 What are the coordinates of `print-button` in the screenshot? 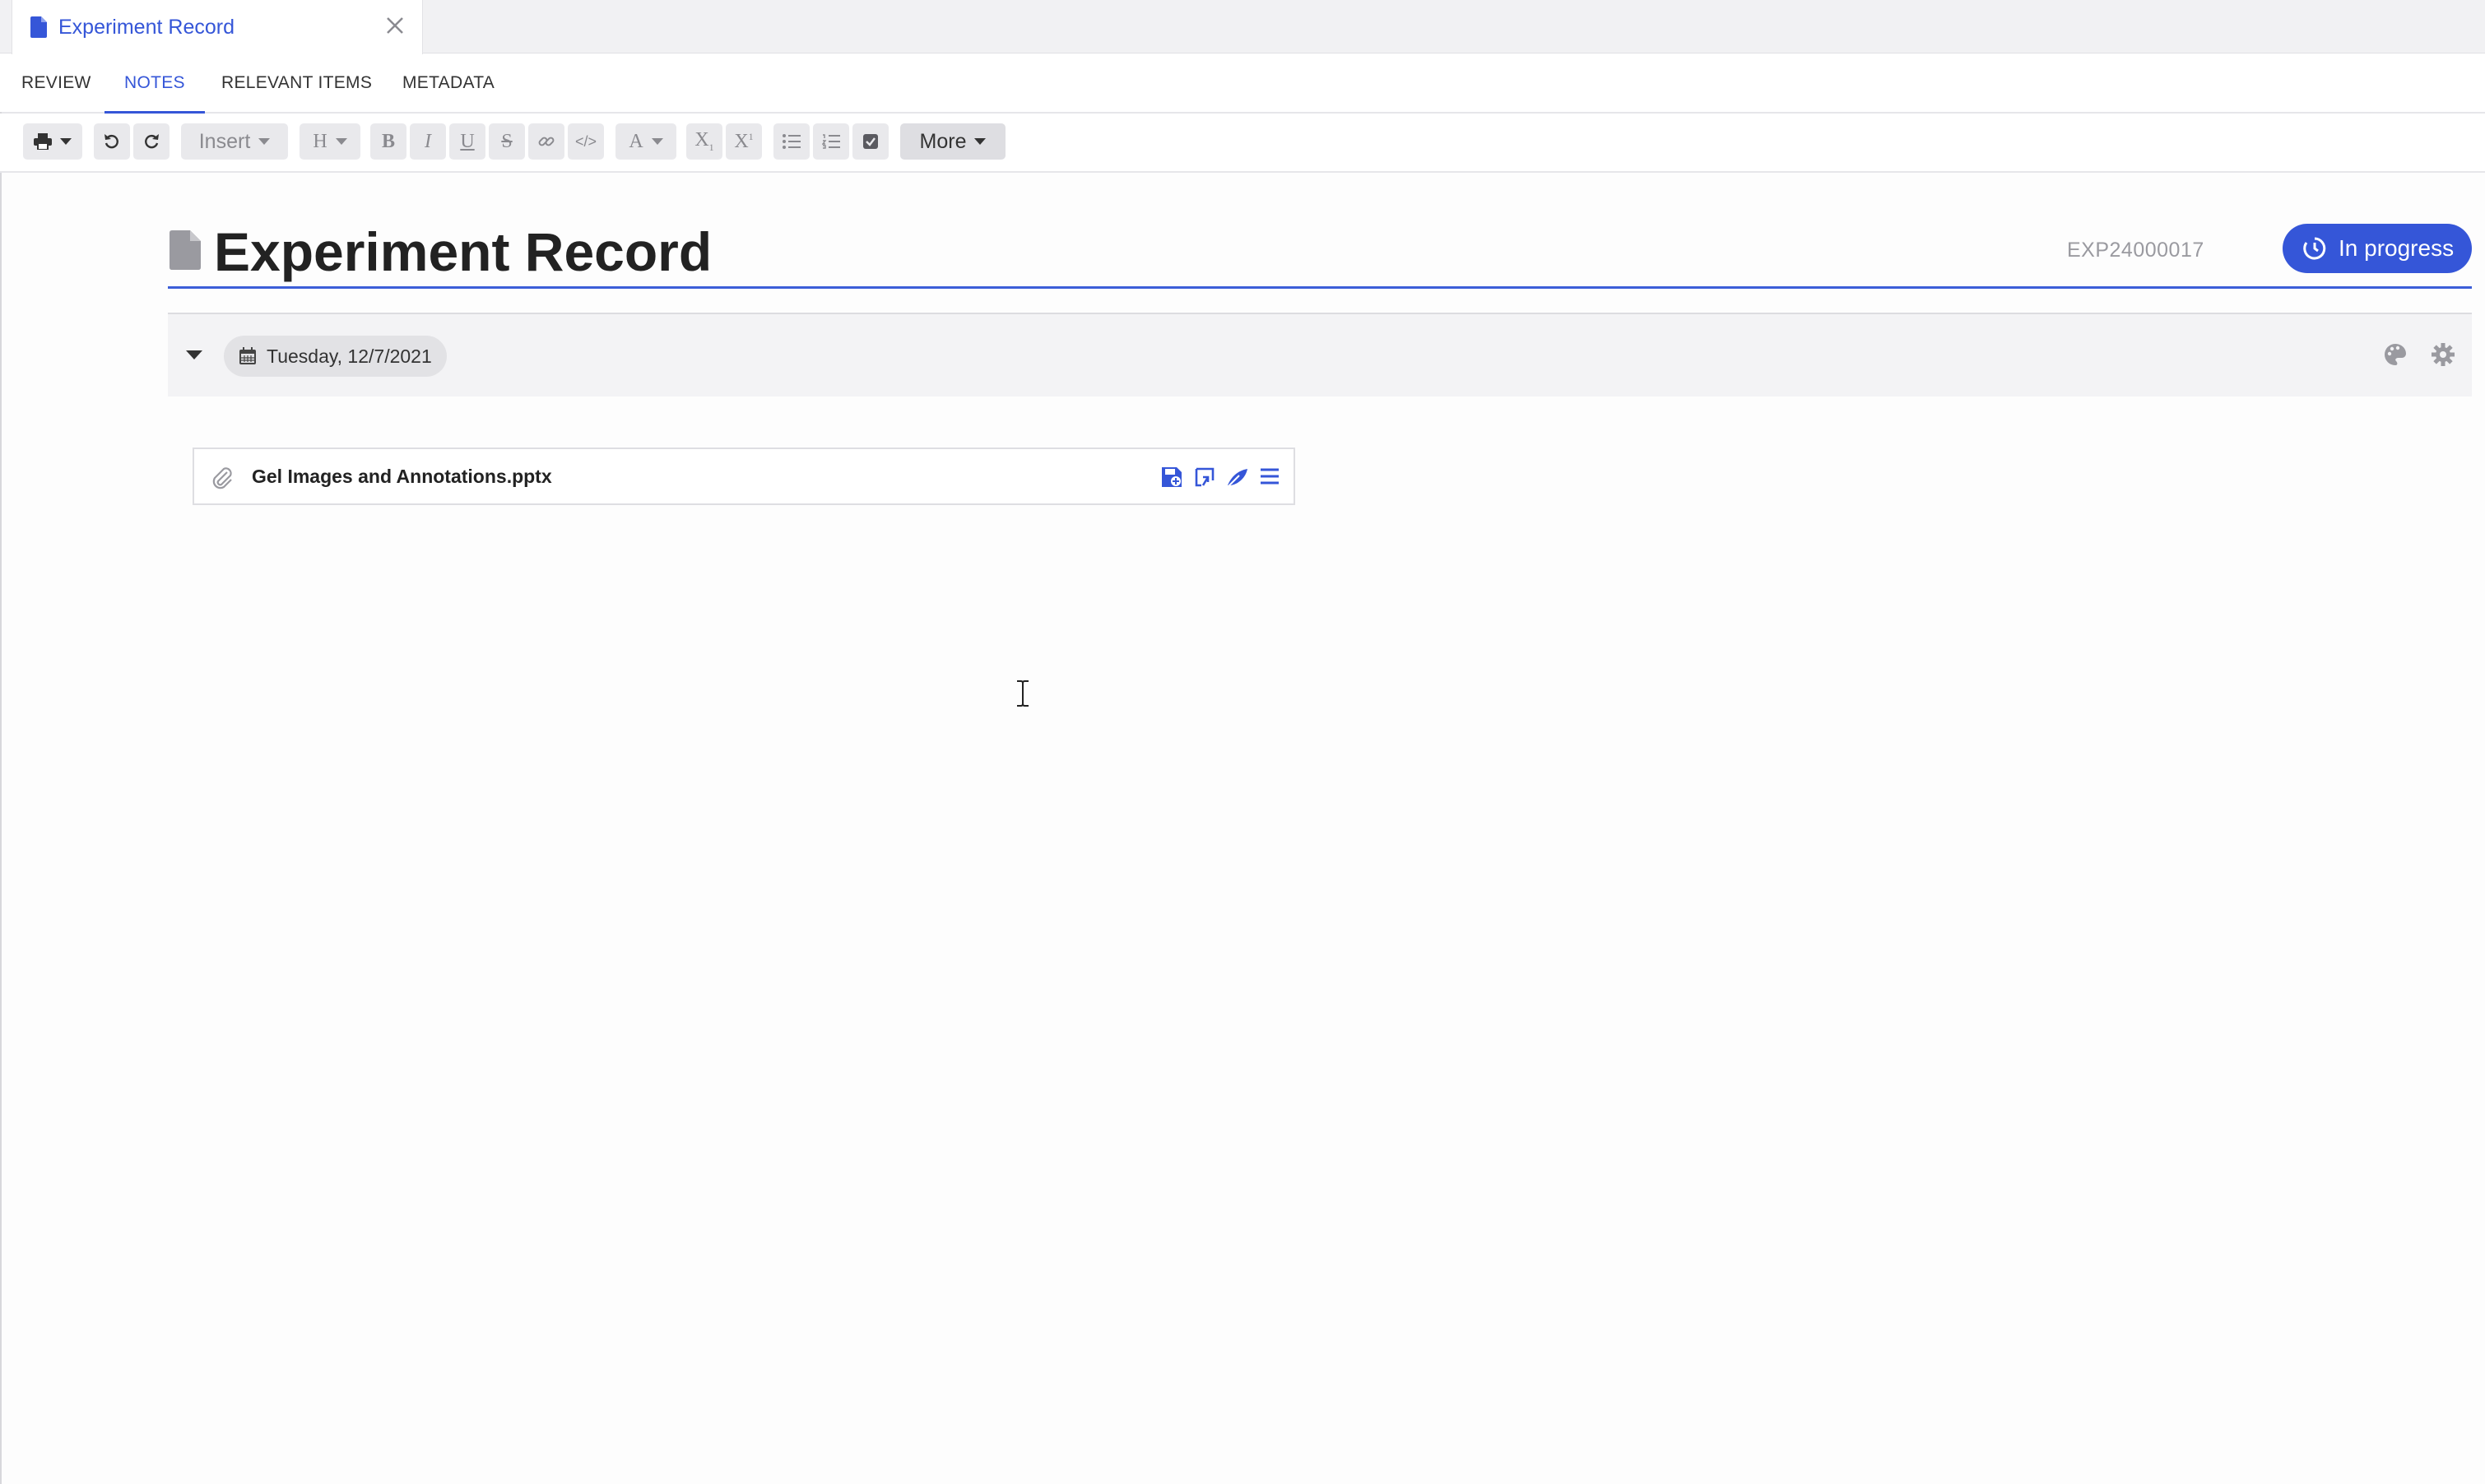 It's located at (52, 141).